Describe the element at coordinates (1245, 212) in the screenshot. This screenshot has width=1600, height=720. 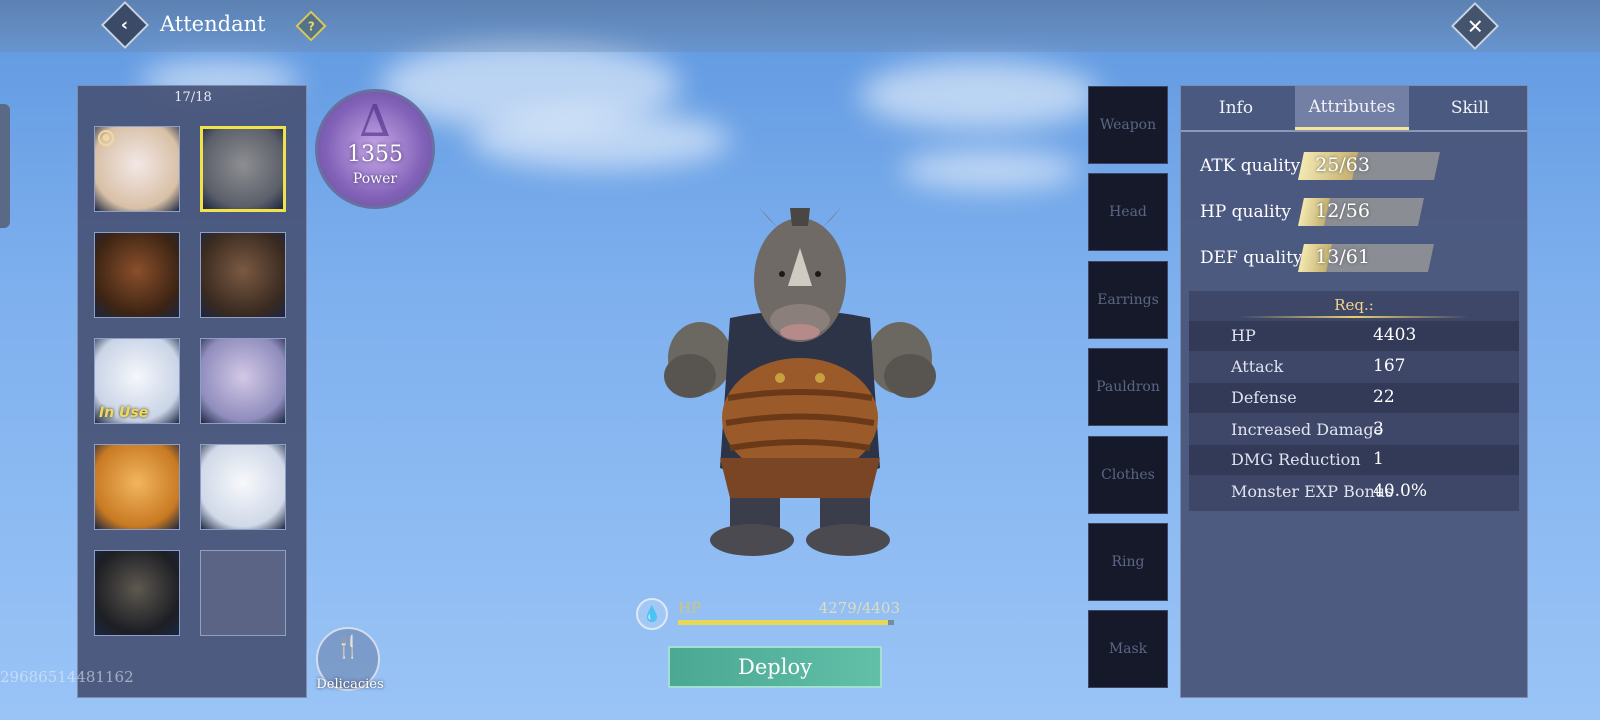
I see `quality-label: HP quality` at that location.